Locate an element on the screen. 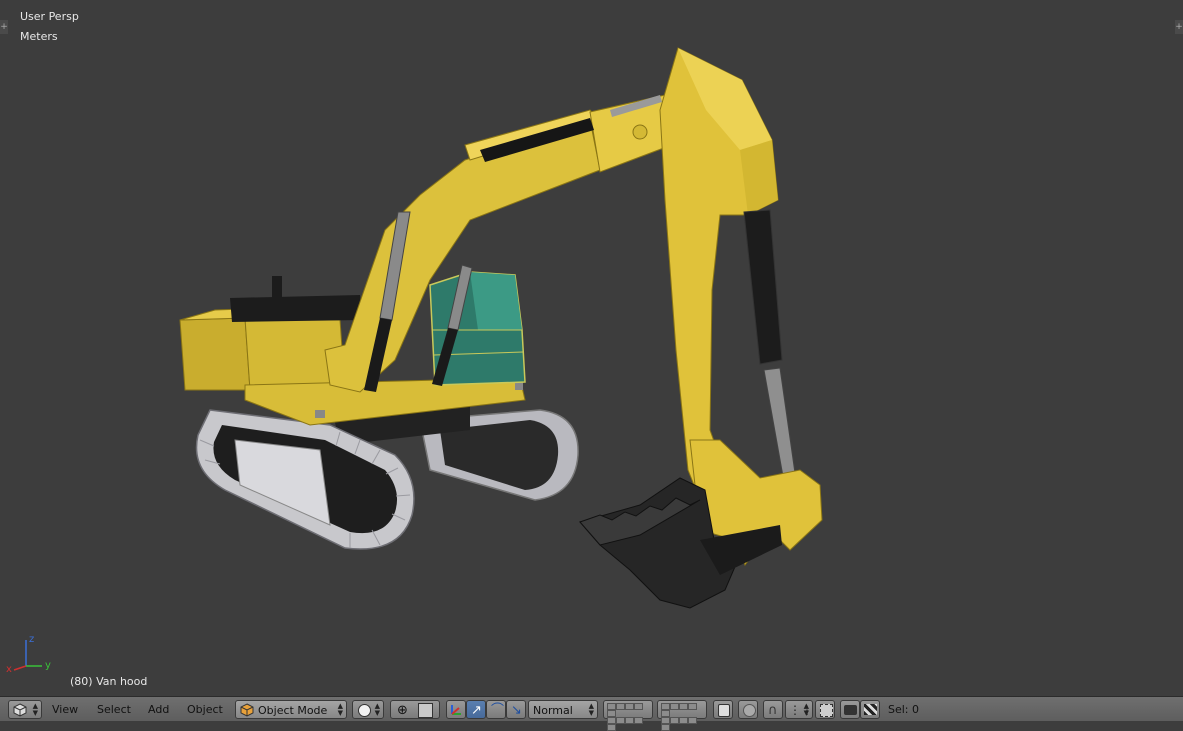  x-axis-label: x is located at coordinates (9, 669).